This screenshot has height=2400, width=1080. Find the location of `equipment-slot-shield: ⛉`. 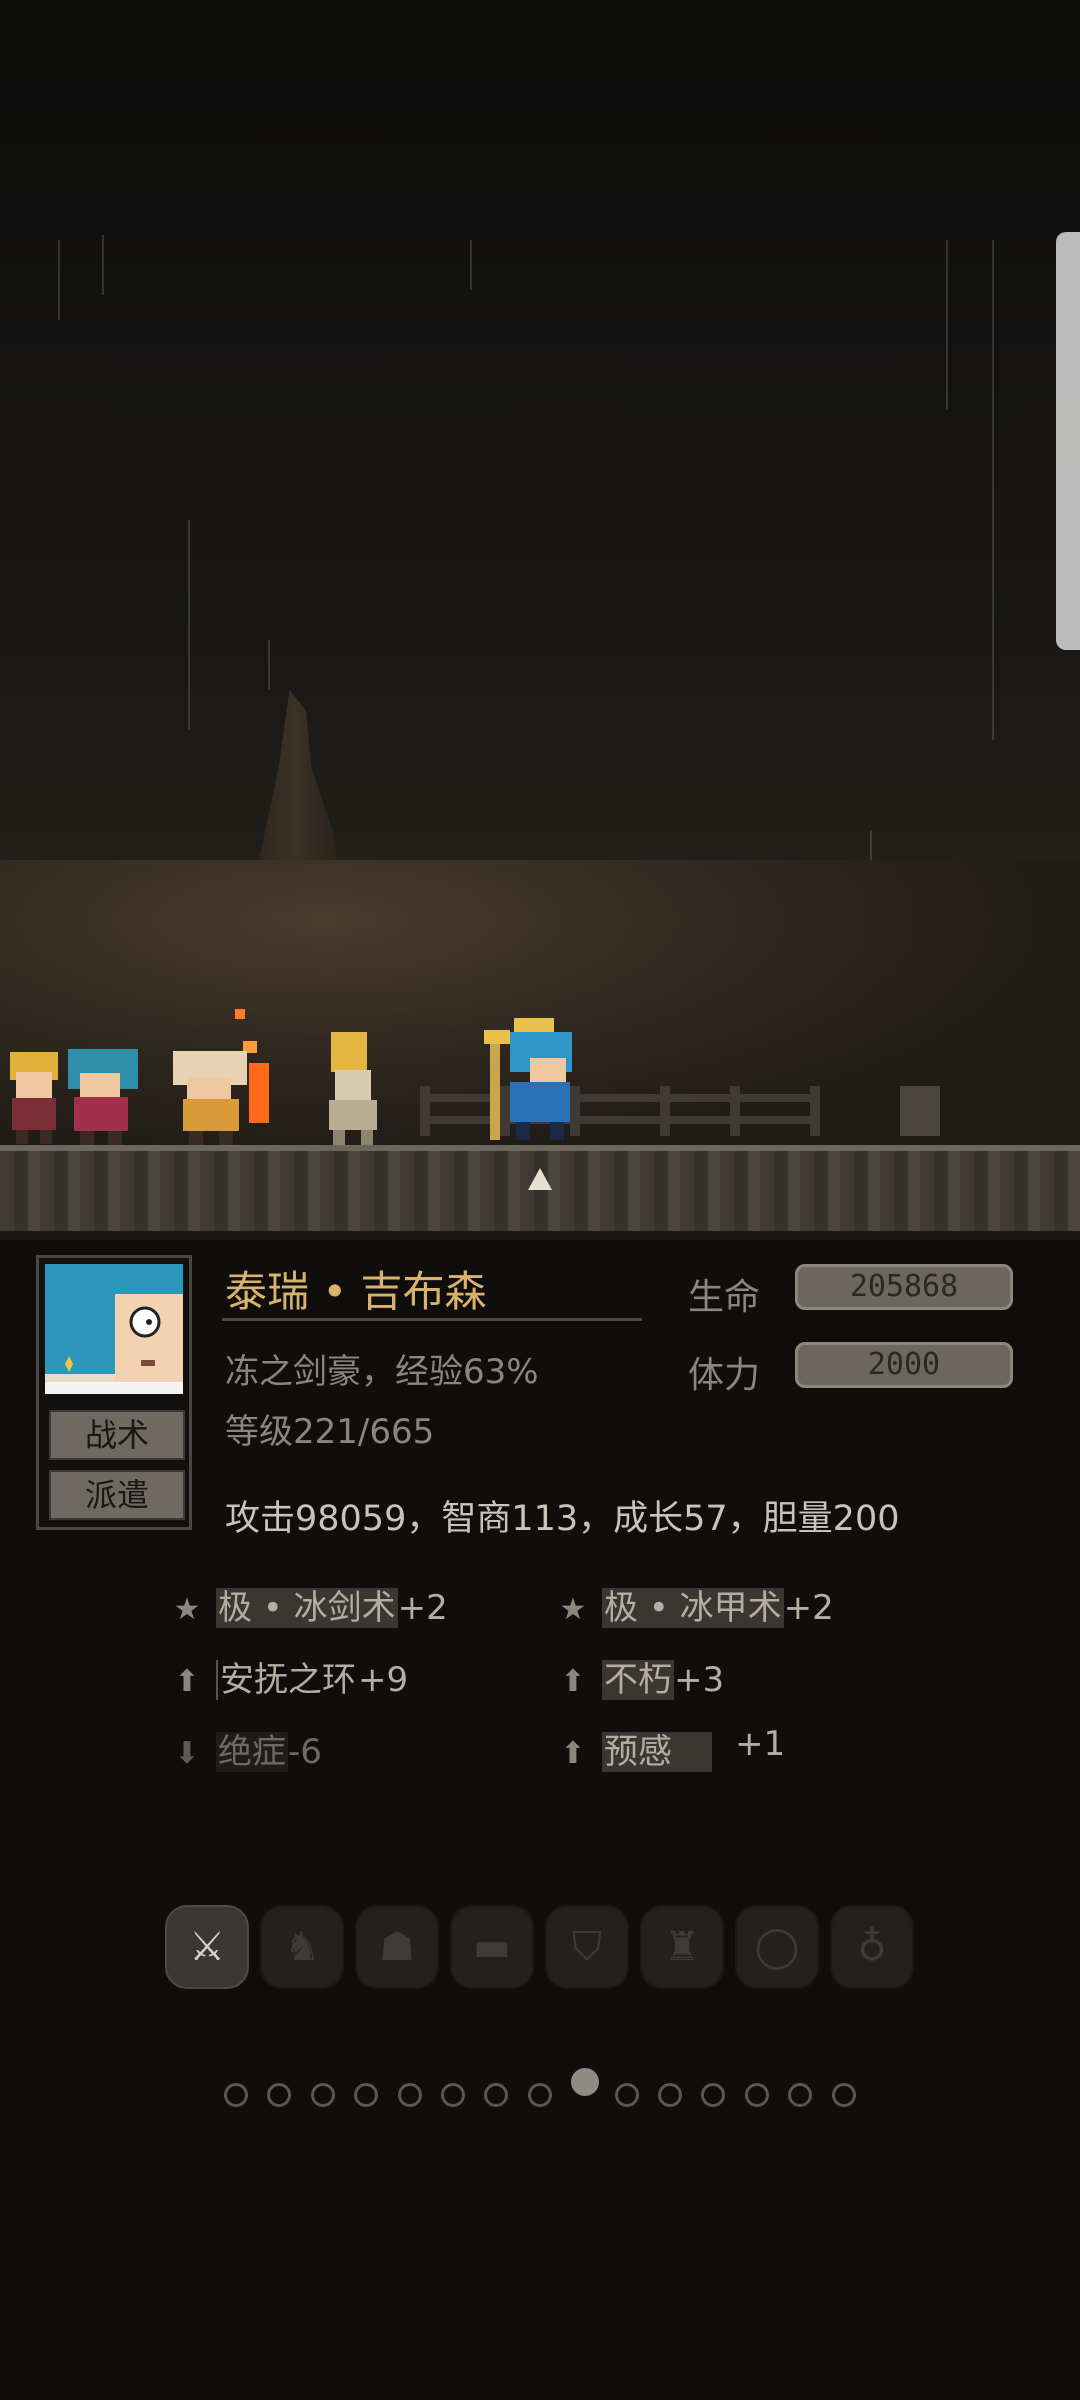

equipment-slot-shield: ⛉ is located at coordinates (587, 1947).